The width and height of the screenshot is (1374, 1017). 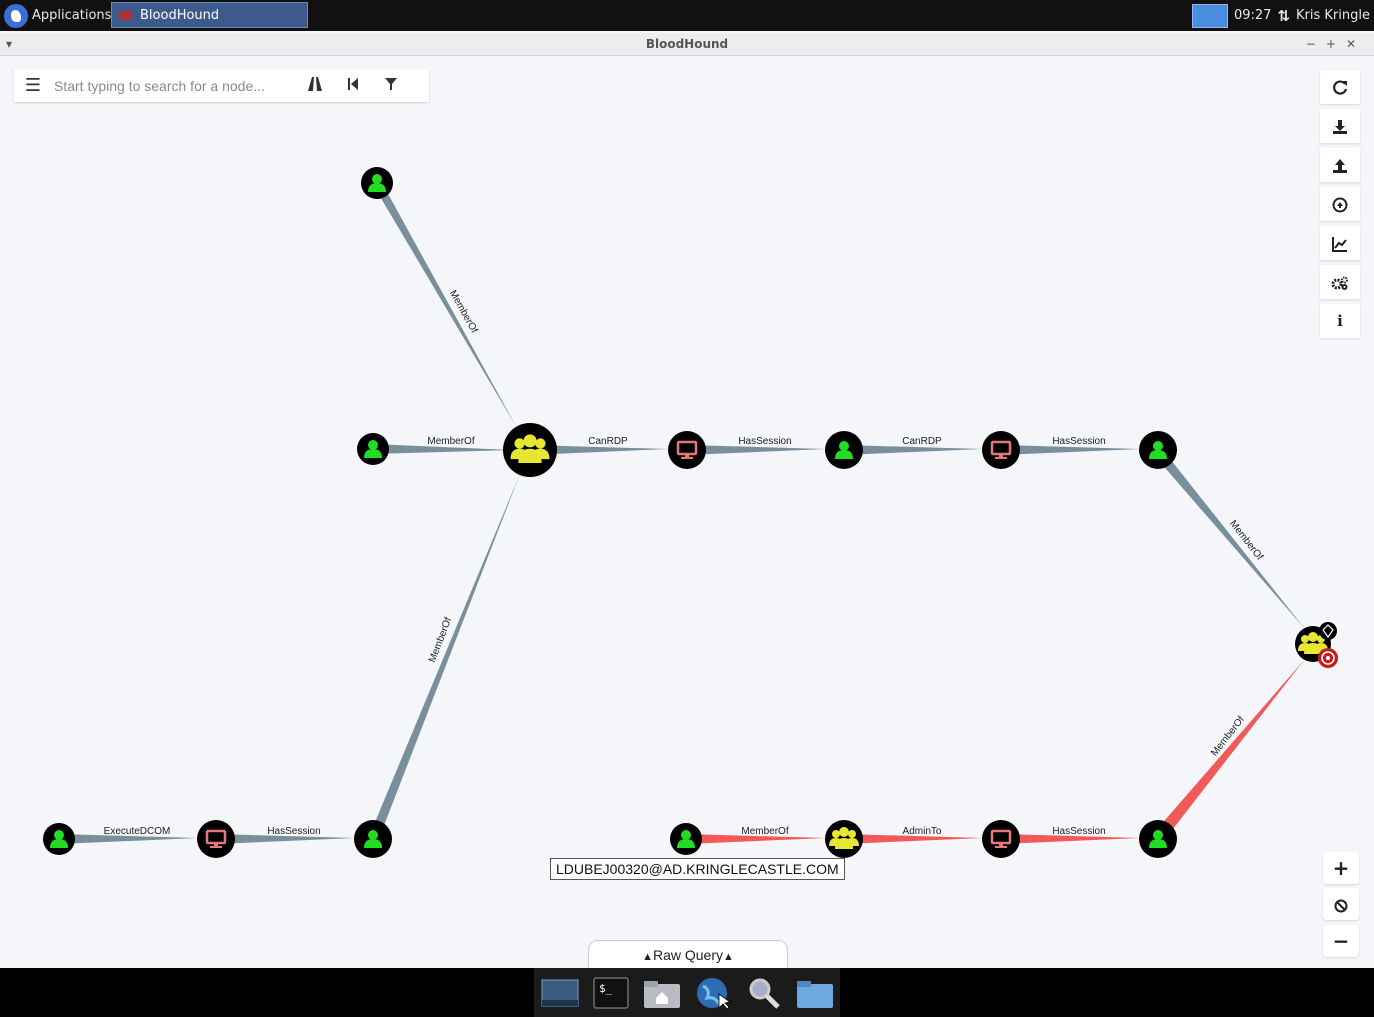 What do you see at coordinates (72, 15) in the screenshot?
I see `applications-label: Applications` at bounding box center [72, 15].